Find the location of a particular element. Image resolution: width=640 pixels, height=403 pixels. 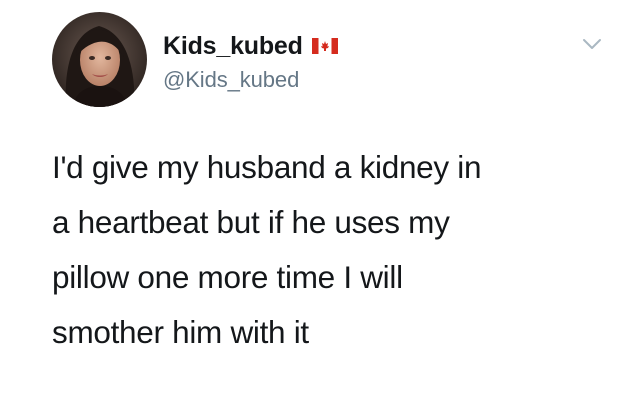

avatar is located at coordinates (99, 59).